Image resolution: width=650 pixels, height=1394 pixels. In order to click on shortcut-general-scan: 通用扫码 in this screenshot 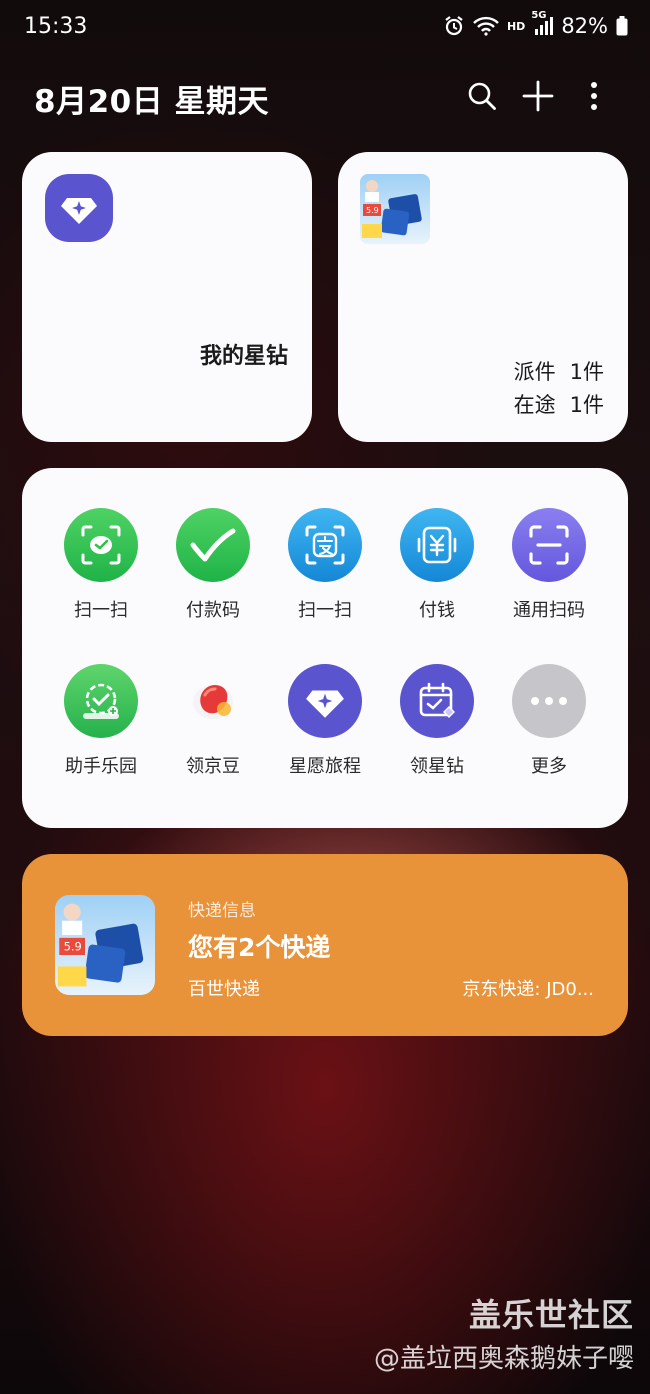, I will do `click(549, 565)`.